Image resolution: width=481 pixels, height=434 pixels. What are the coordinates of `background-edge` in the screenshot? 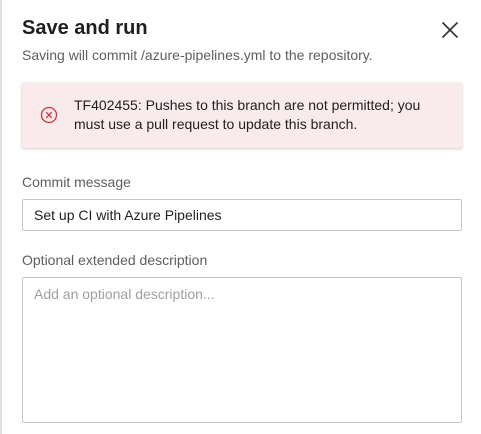 It's located at (1, 217).